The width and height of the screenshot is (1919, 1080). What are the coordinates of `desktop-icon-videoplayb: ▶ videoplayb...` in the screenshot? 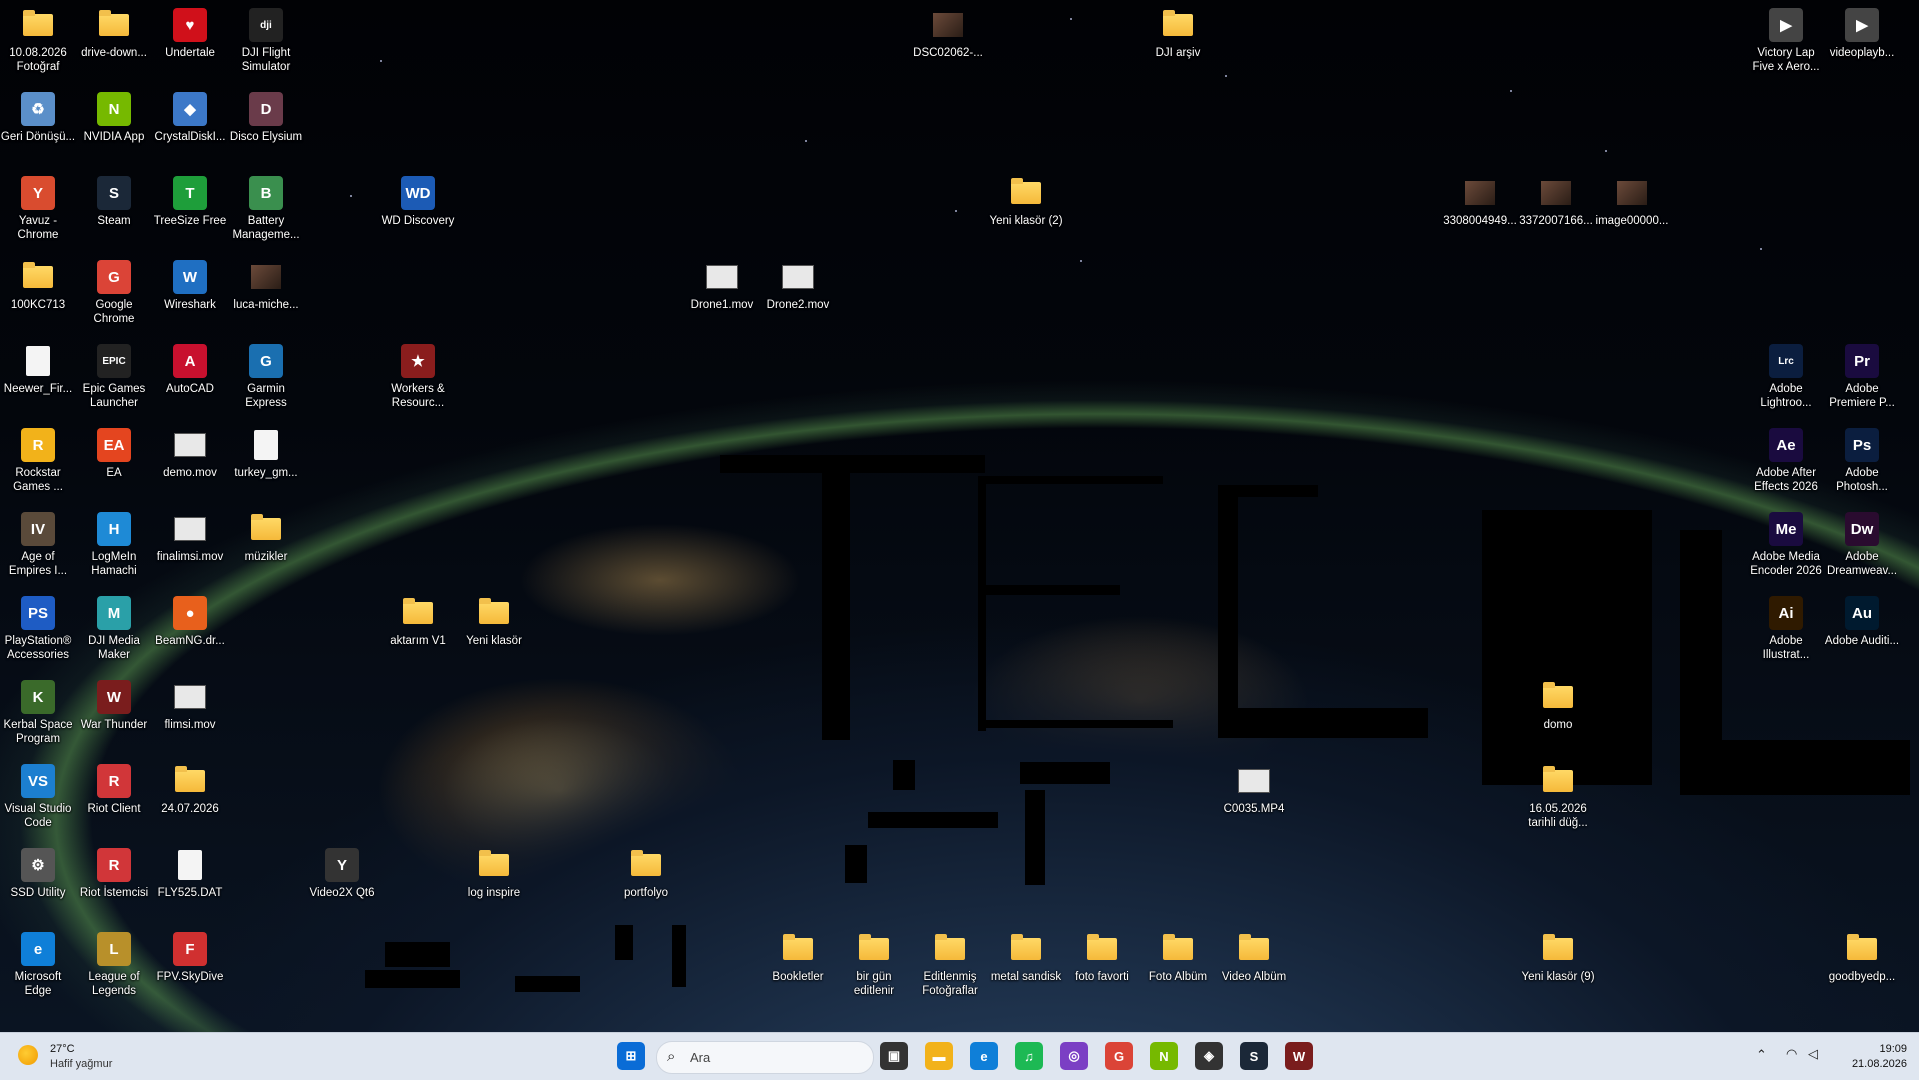 It's located at (1862, 32).